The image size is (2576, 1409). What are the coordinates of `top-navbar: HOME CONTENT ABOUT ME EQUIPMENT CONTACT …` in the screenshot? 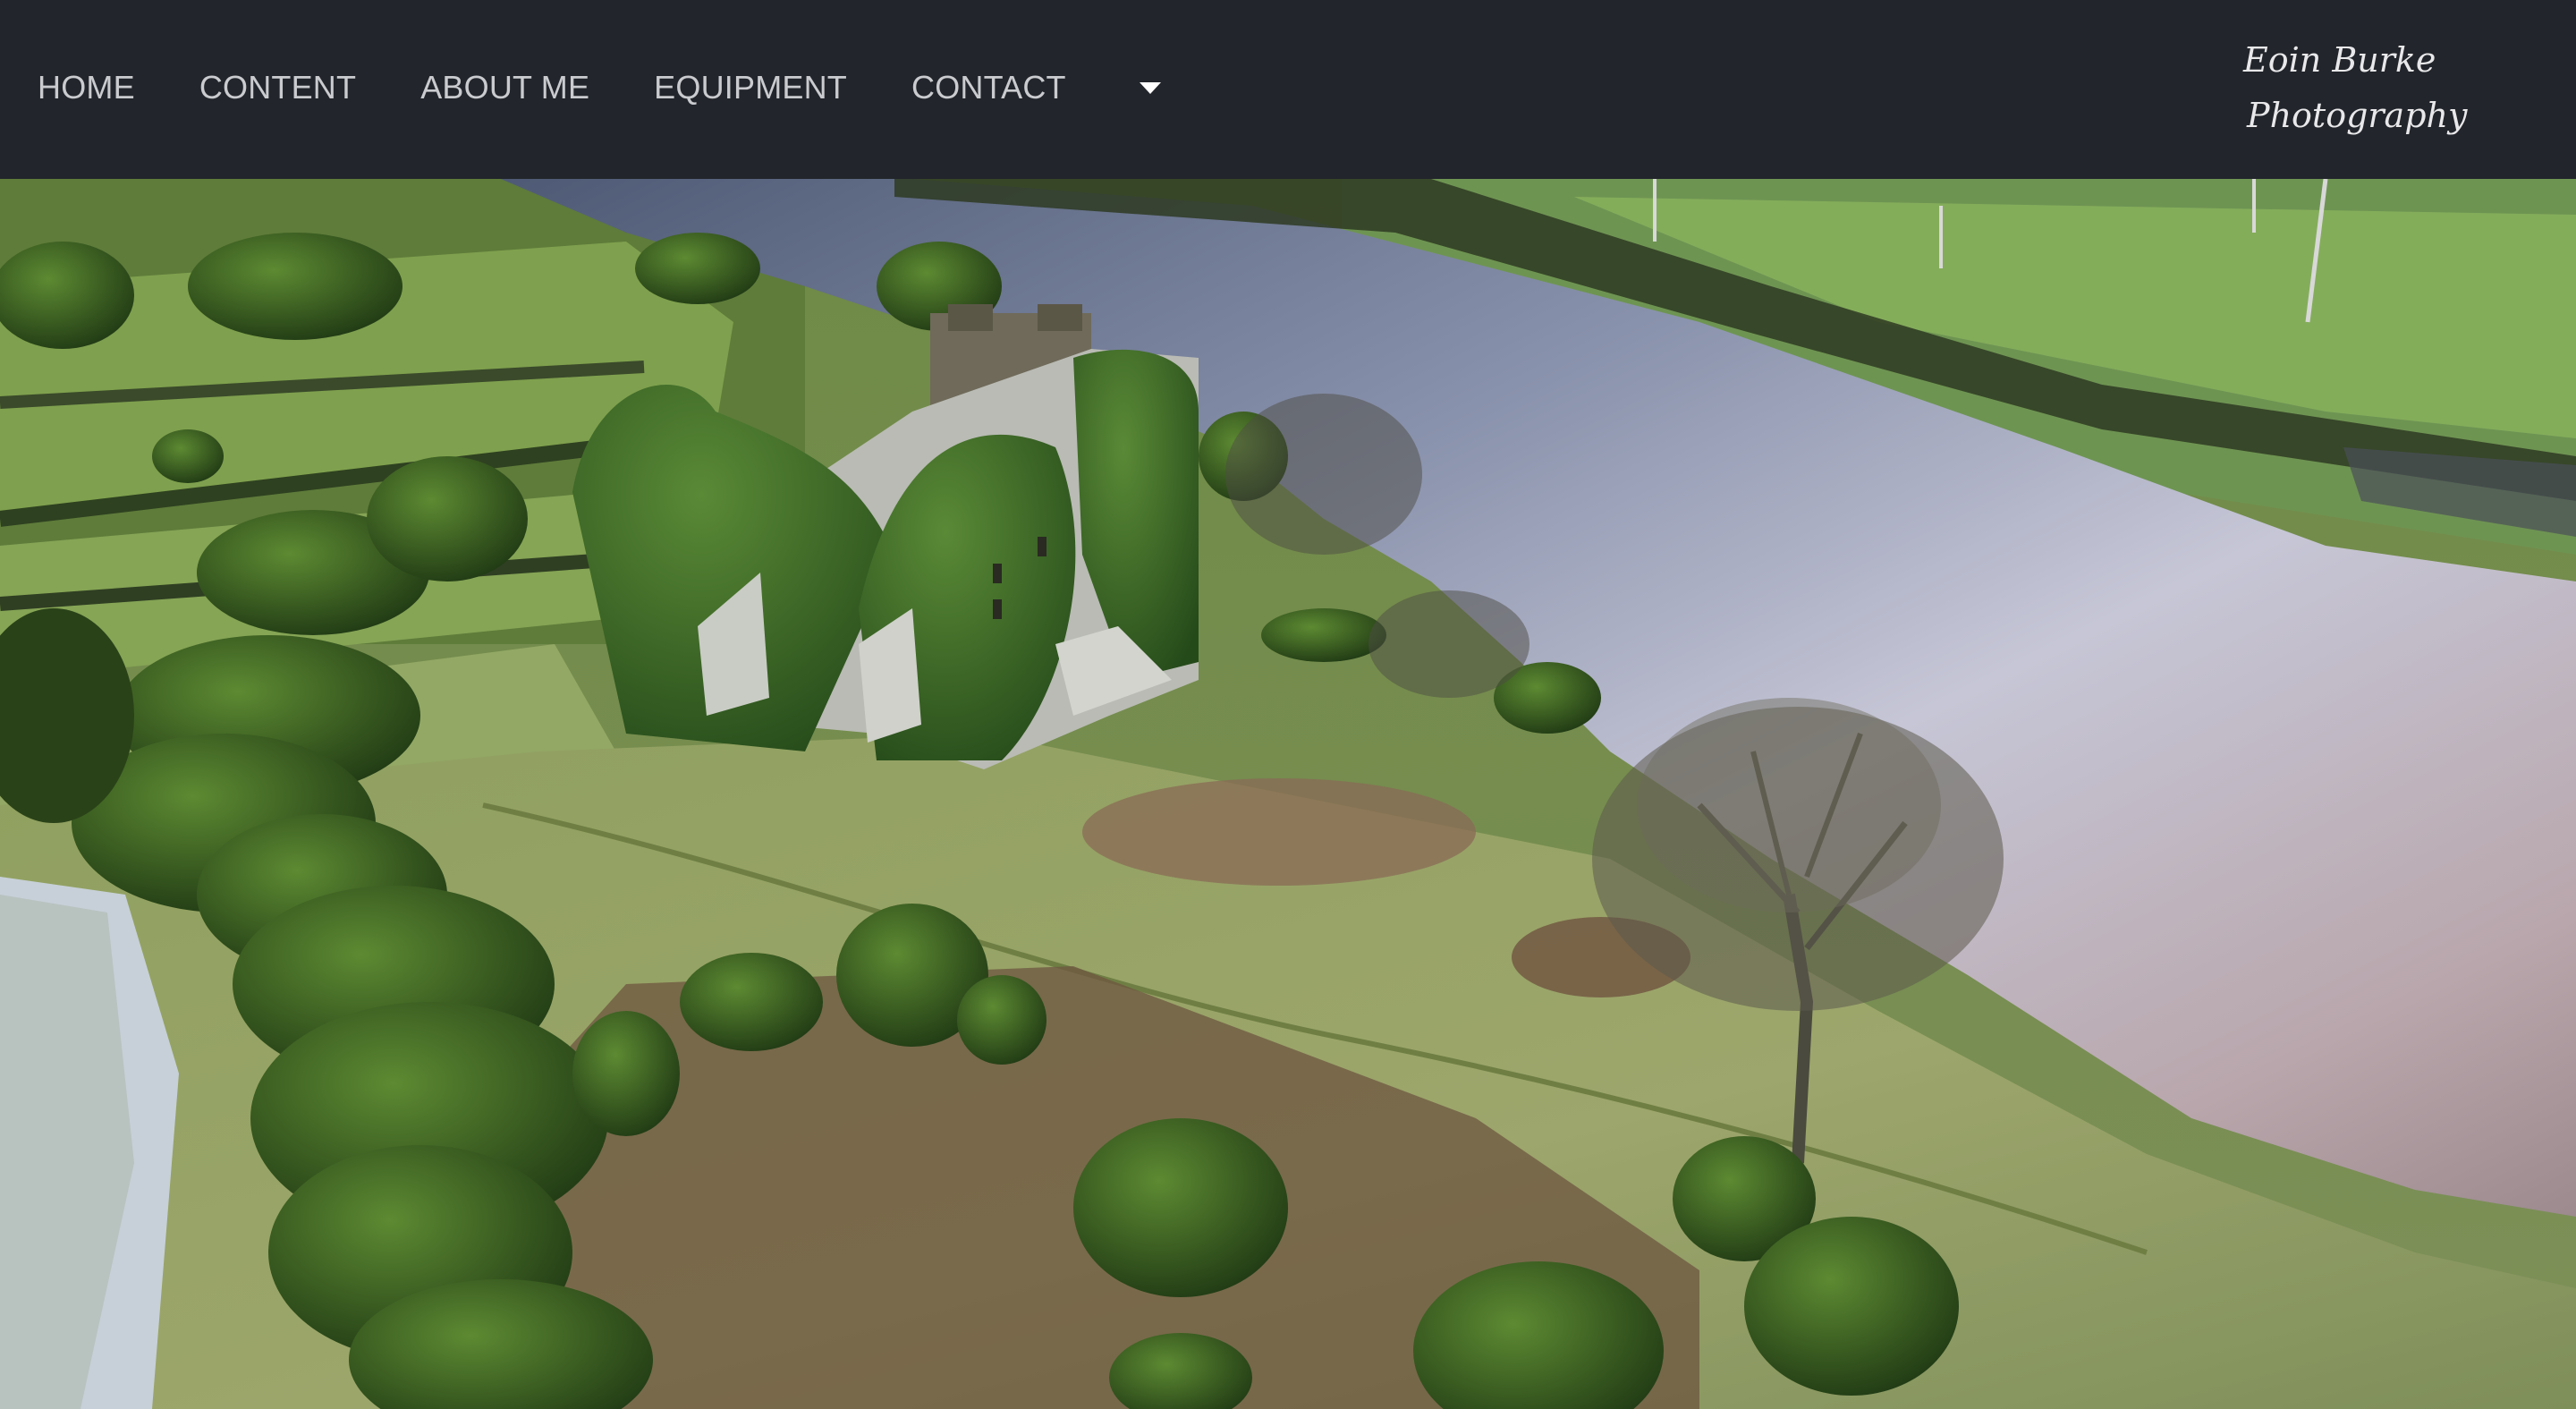 It's located at (1288, 90).